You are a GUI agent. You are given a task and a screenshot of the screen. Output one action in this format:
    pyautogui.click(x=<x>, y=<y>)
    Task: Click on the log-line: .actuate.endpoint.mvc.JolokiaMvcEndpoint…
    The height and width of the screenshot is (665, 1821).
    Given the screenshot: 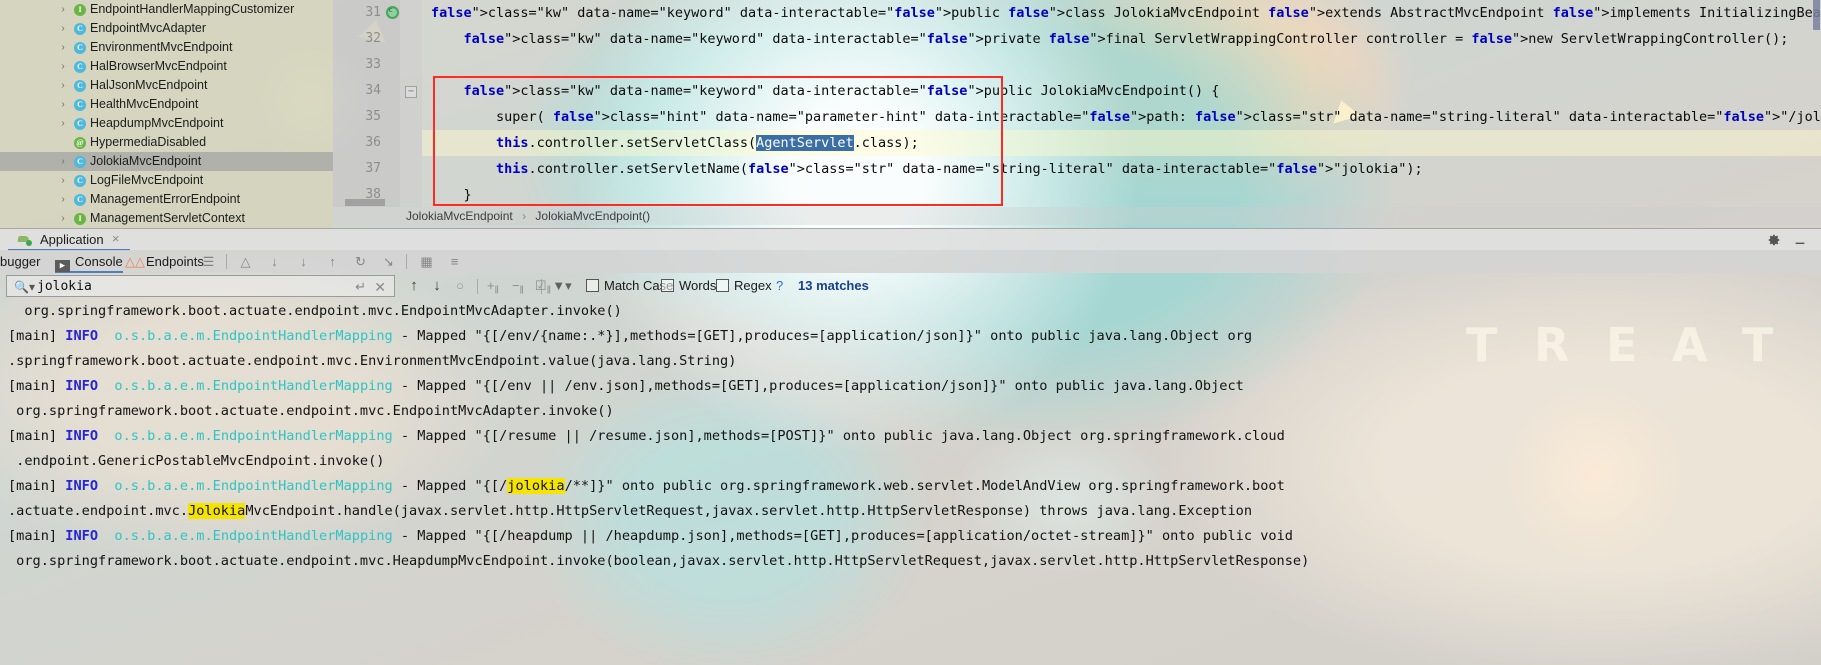 What is the action you would take?
    pyautogui.click(x=630, y=511)
    